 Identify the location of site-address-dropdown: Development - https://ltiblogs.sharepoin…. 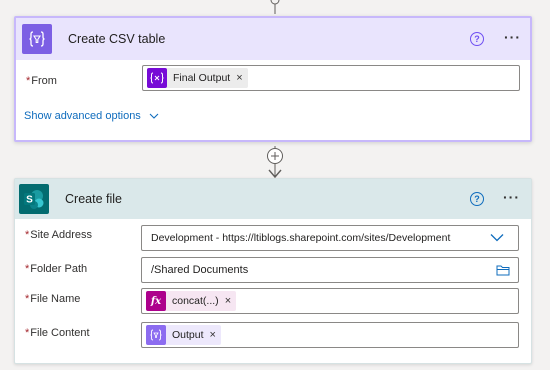
(330, 238).